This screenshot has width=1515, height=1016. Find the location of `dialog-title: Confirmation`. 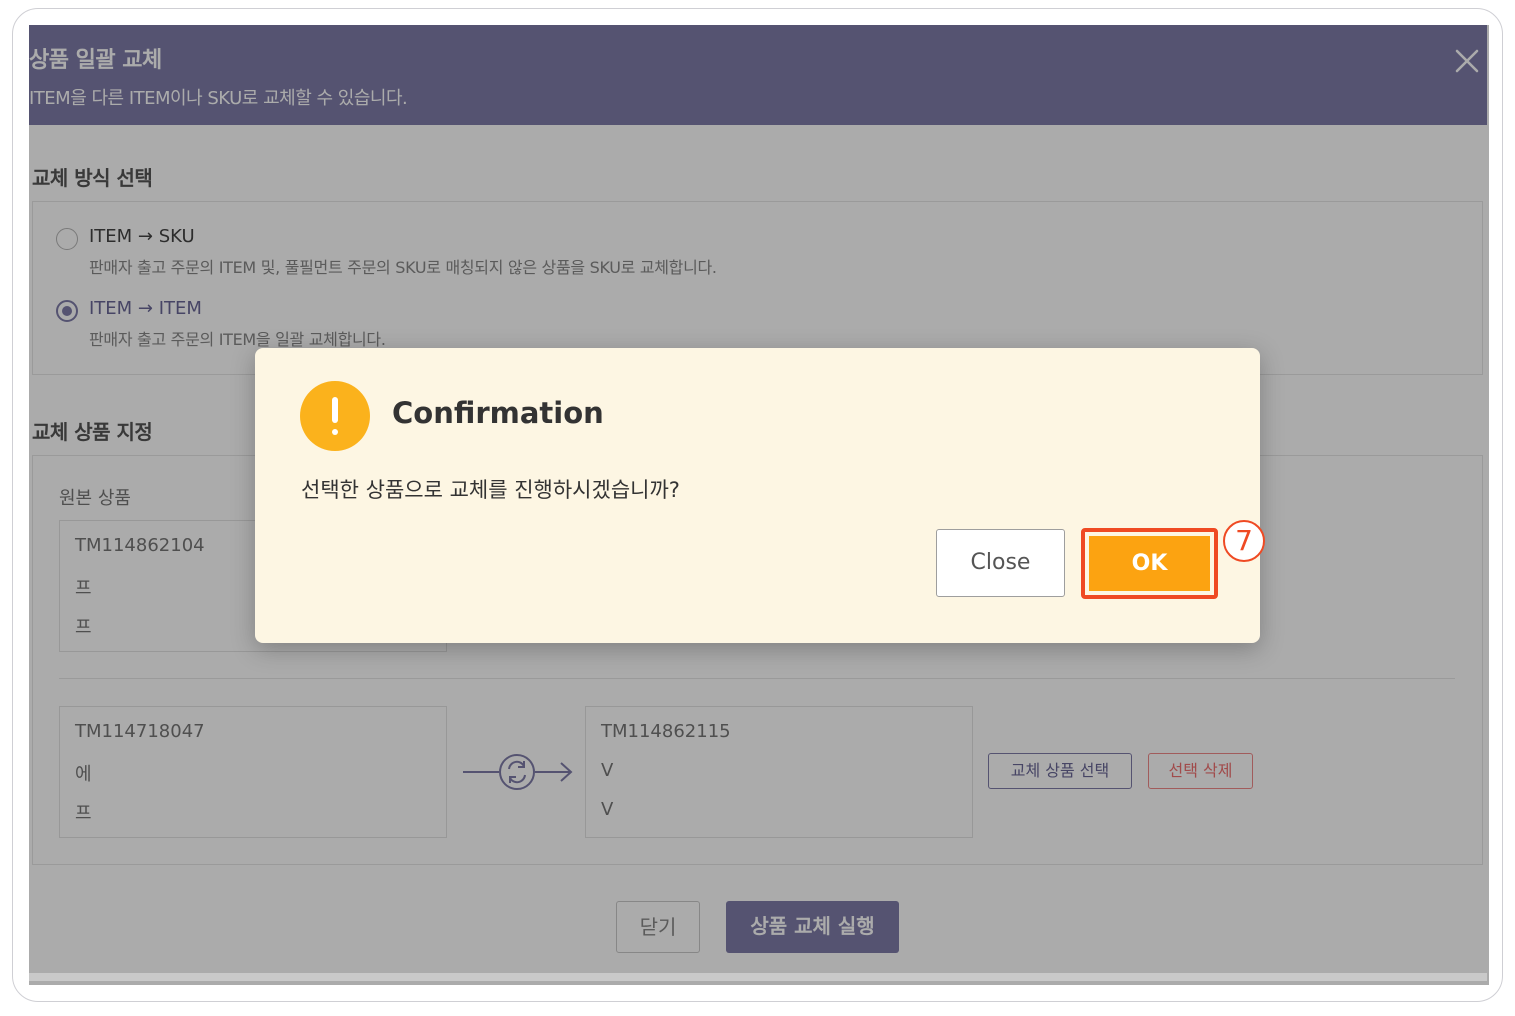

dialog-title: Confirmation is located at coordinates (498, 413).